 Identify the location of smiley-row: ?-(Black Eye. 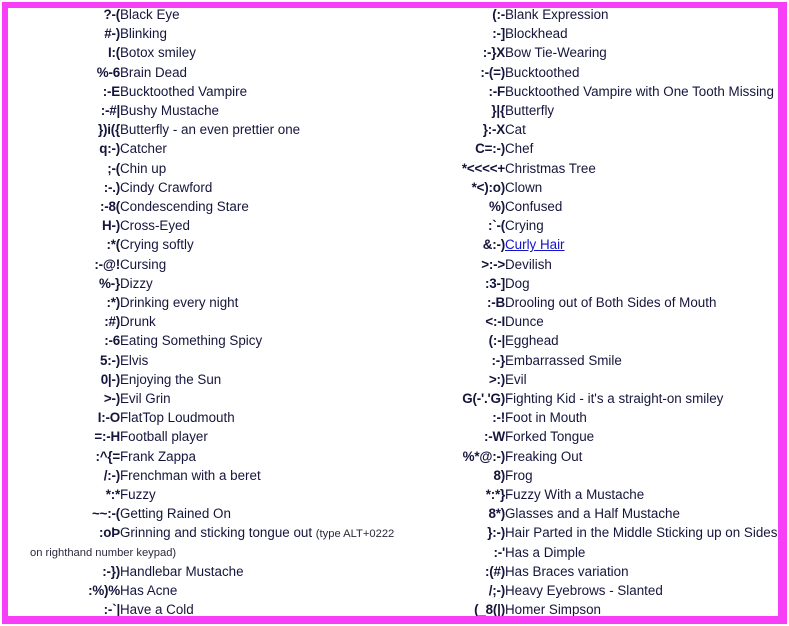
(205, 15).